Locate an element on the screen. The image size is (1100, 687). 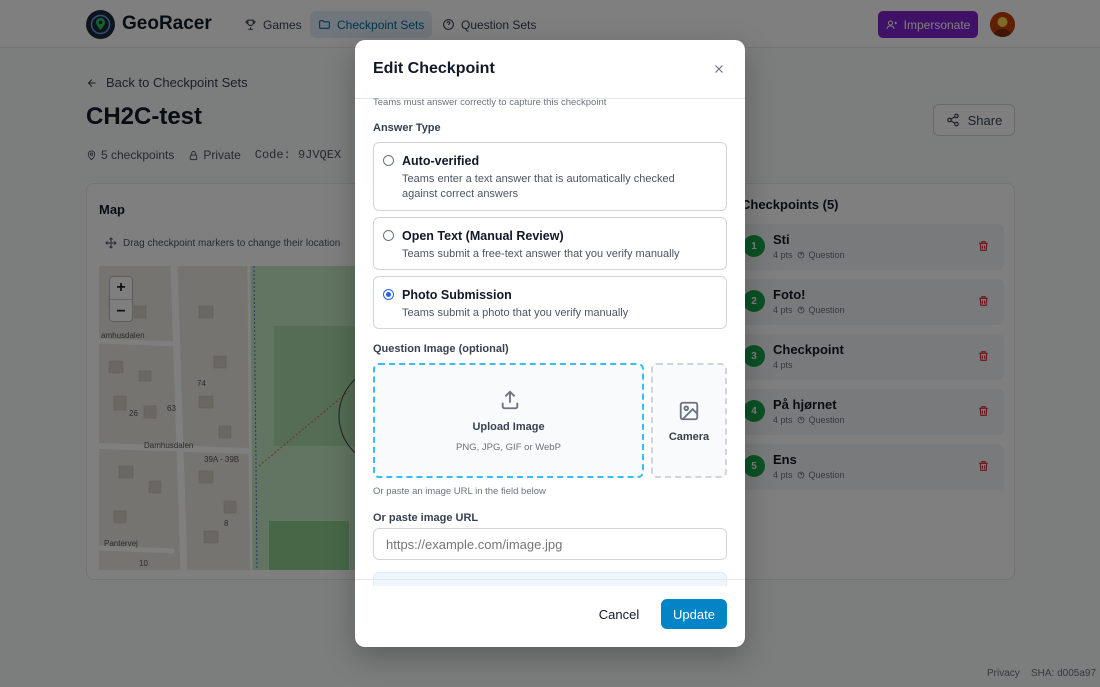
question-image-label: Question Image (optional) is located at coordinates (441, 349).